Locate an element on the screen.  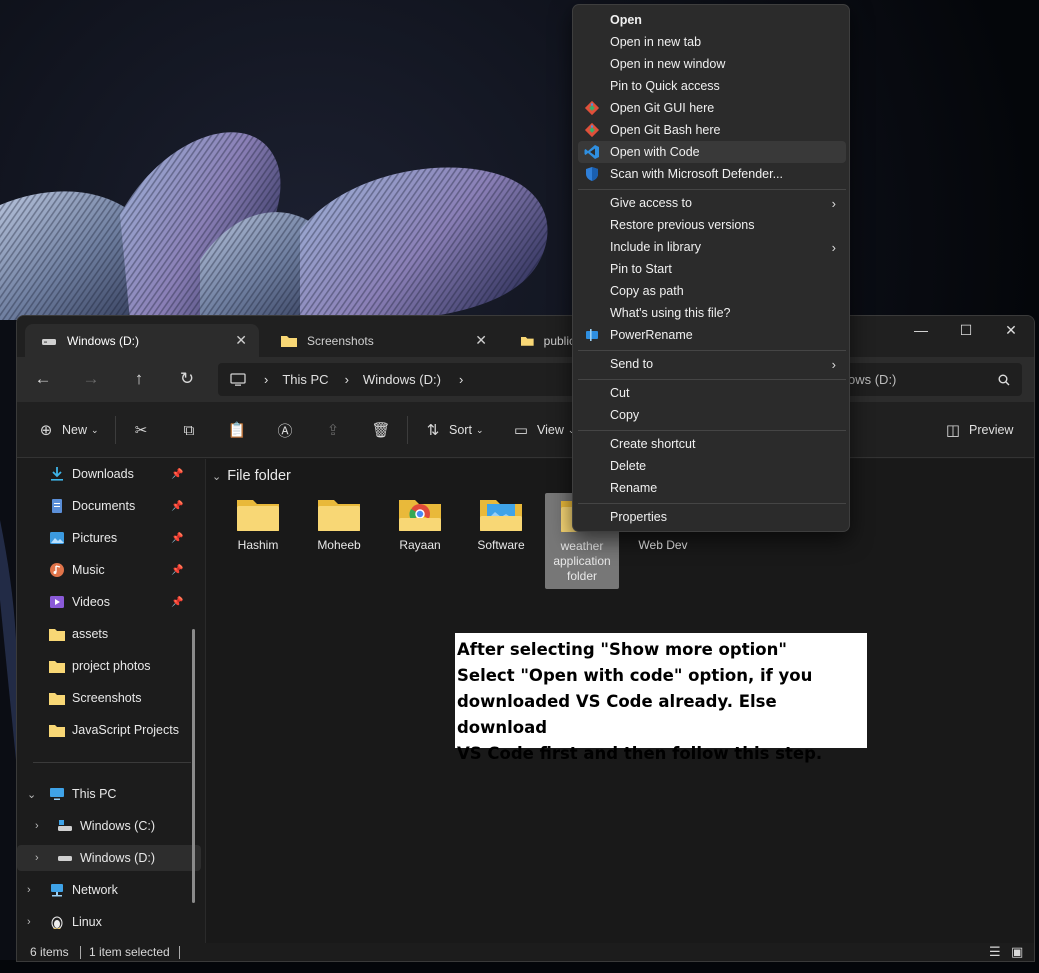
menu-item-copy-path: Copy as path is located at coordinates (712, 291).